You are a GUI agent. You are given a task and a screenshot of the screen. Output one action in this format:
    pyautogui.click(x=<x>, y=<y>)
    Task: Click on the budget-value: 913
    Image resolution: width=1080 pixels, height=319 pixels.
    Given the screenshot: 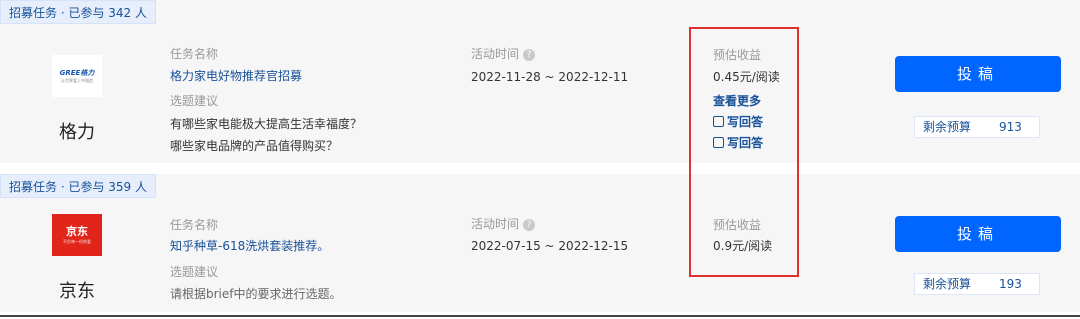 What is the action you would take?
    pyautogui.click(x=1010, y=127)
    